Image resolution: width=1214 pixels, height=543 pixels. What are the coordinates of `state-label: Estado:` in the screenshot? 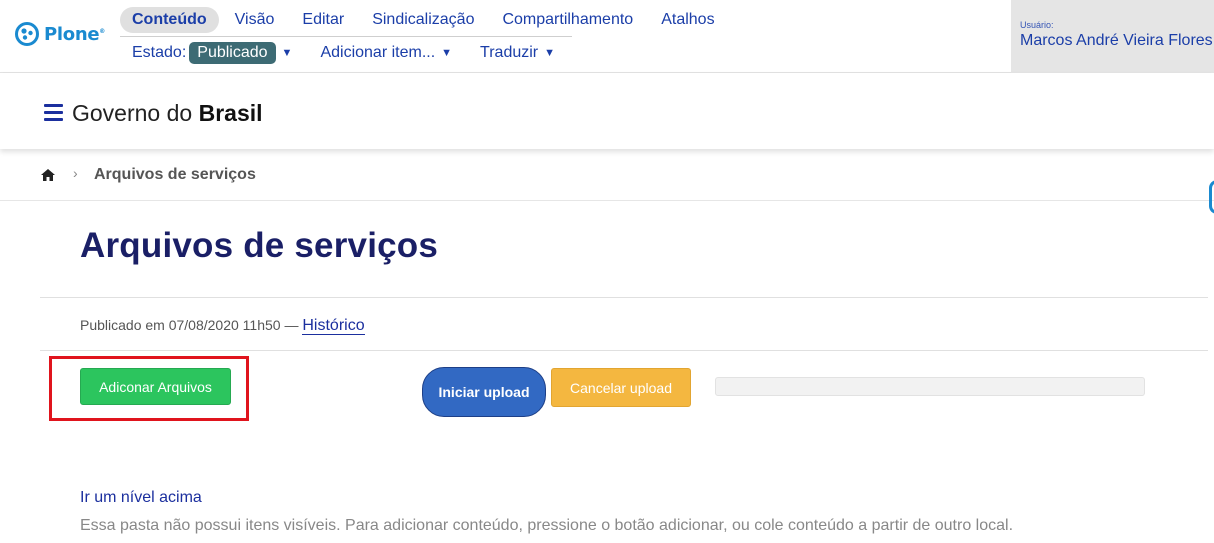 It's located at (159, 52).